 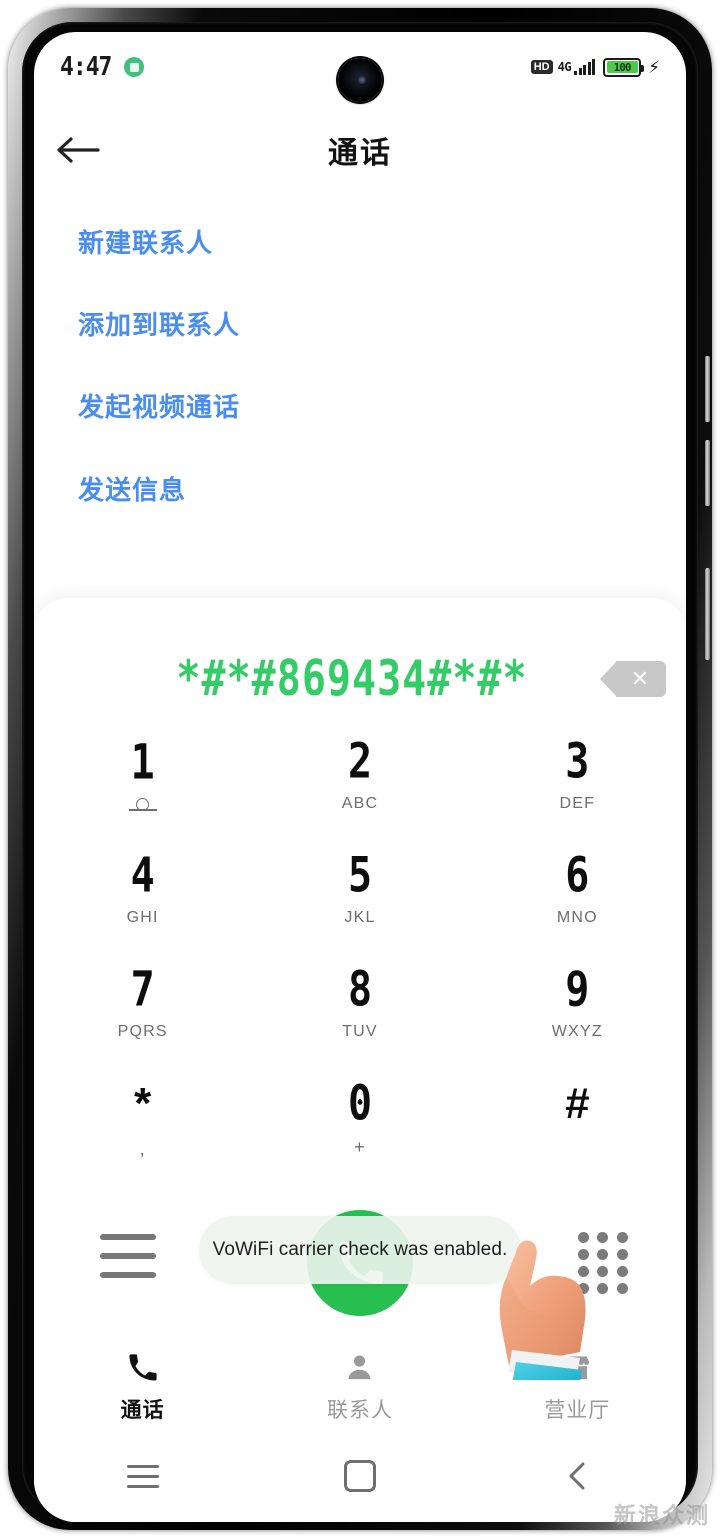 I want to click on toast-message: VoWiFi carrier check was enabled., so click(x=360, y=1249).